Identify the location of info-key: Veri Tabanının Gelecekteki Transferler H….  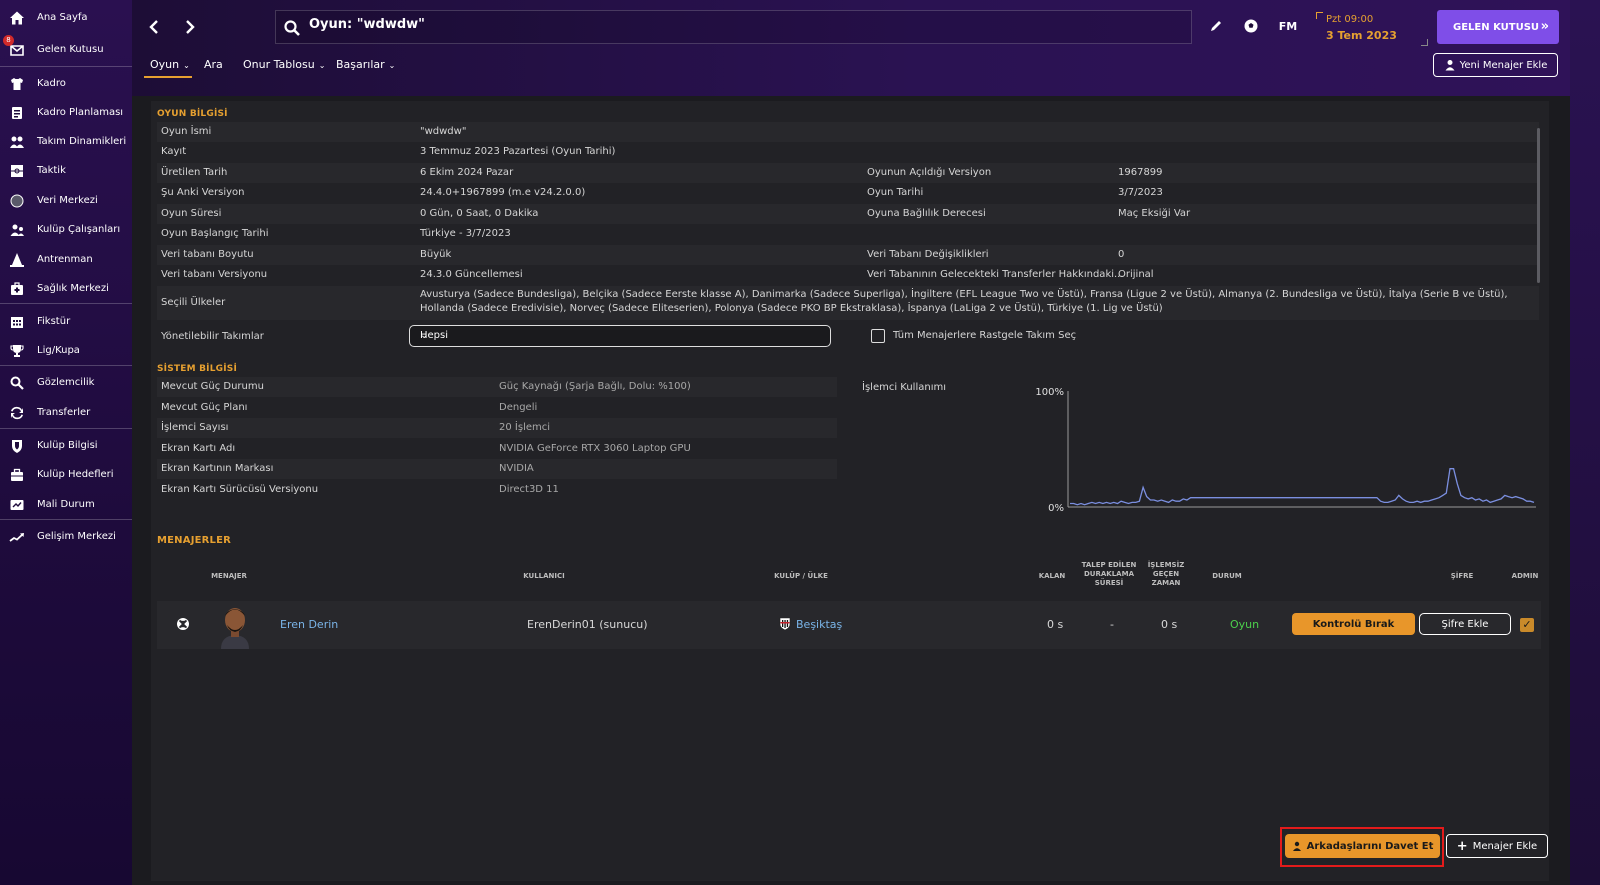
(995, 274).